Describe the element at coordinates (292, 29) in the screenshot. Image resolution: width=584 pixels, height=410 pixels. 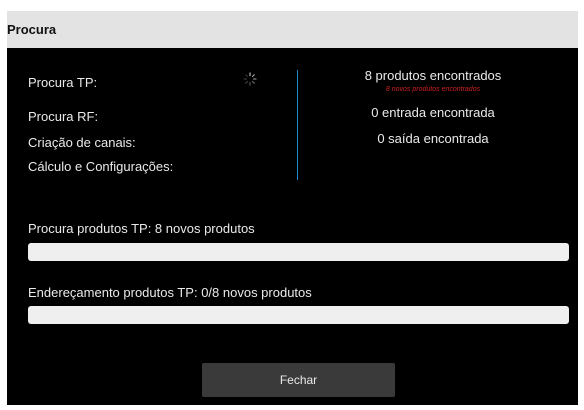
I see `dialog-titlebar: Procura` at that location.